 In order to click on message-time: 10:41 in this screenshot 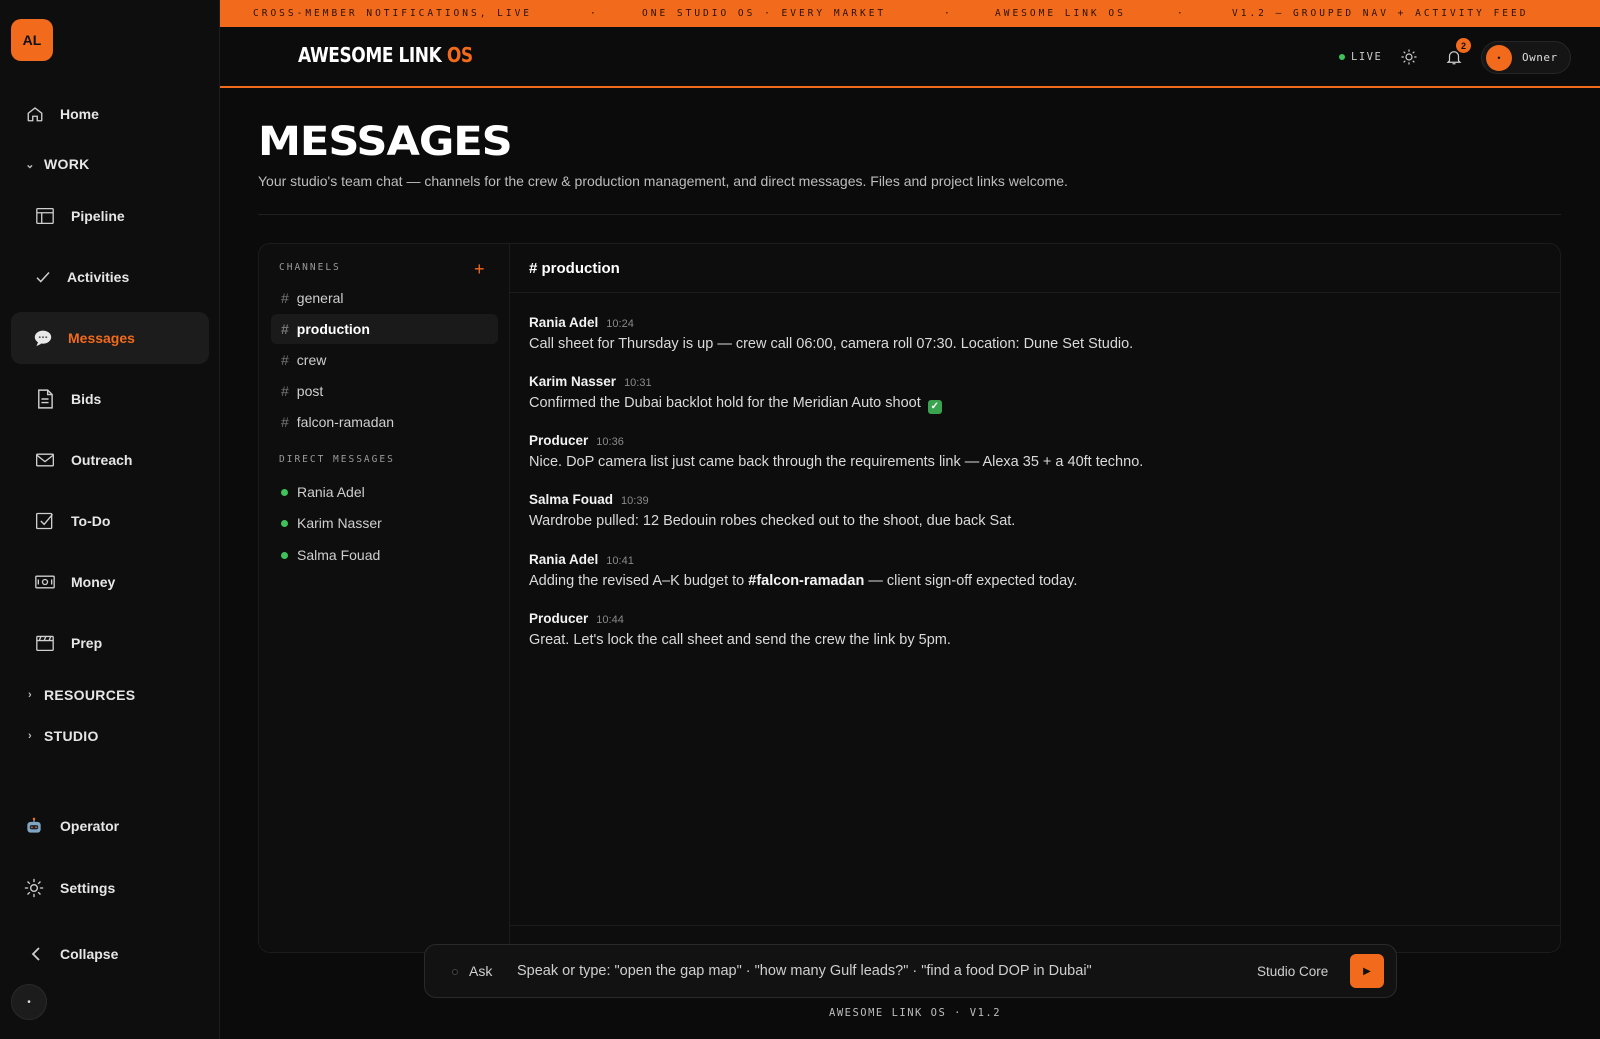, I will do `click(620, 561)`.